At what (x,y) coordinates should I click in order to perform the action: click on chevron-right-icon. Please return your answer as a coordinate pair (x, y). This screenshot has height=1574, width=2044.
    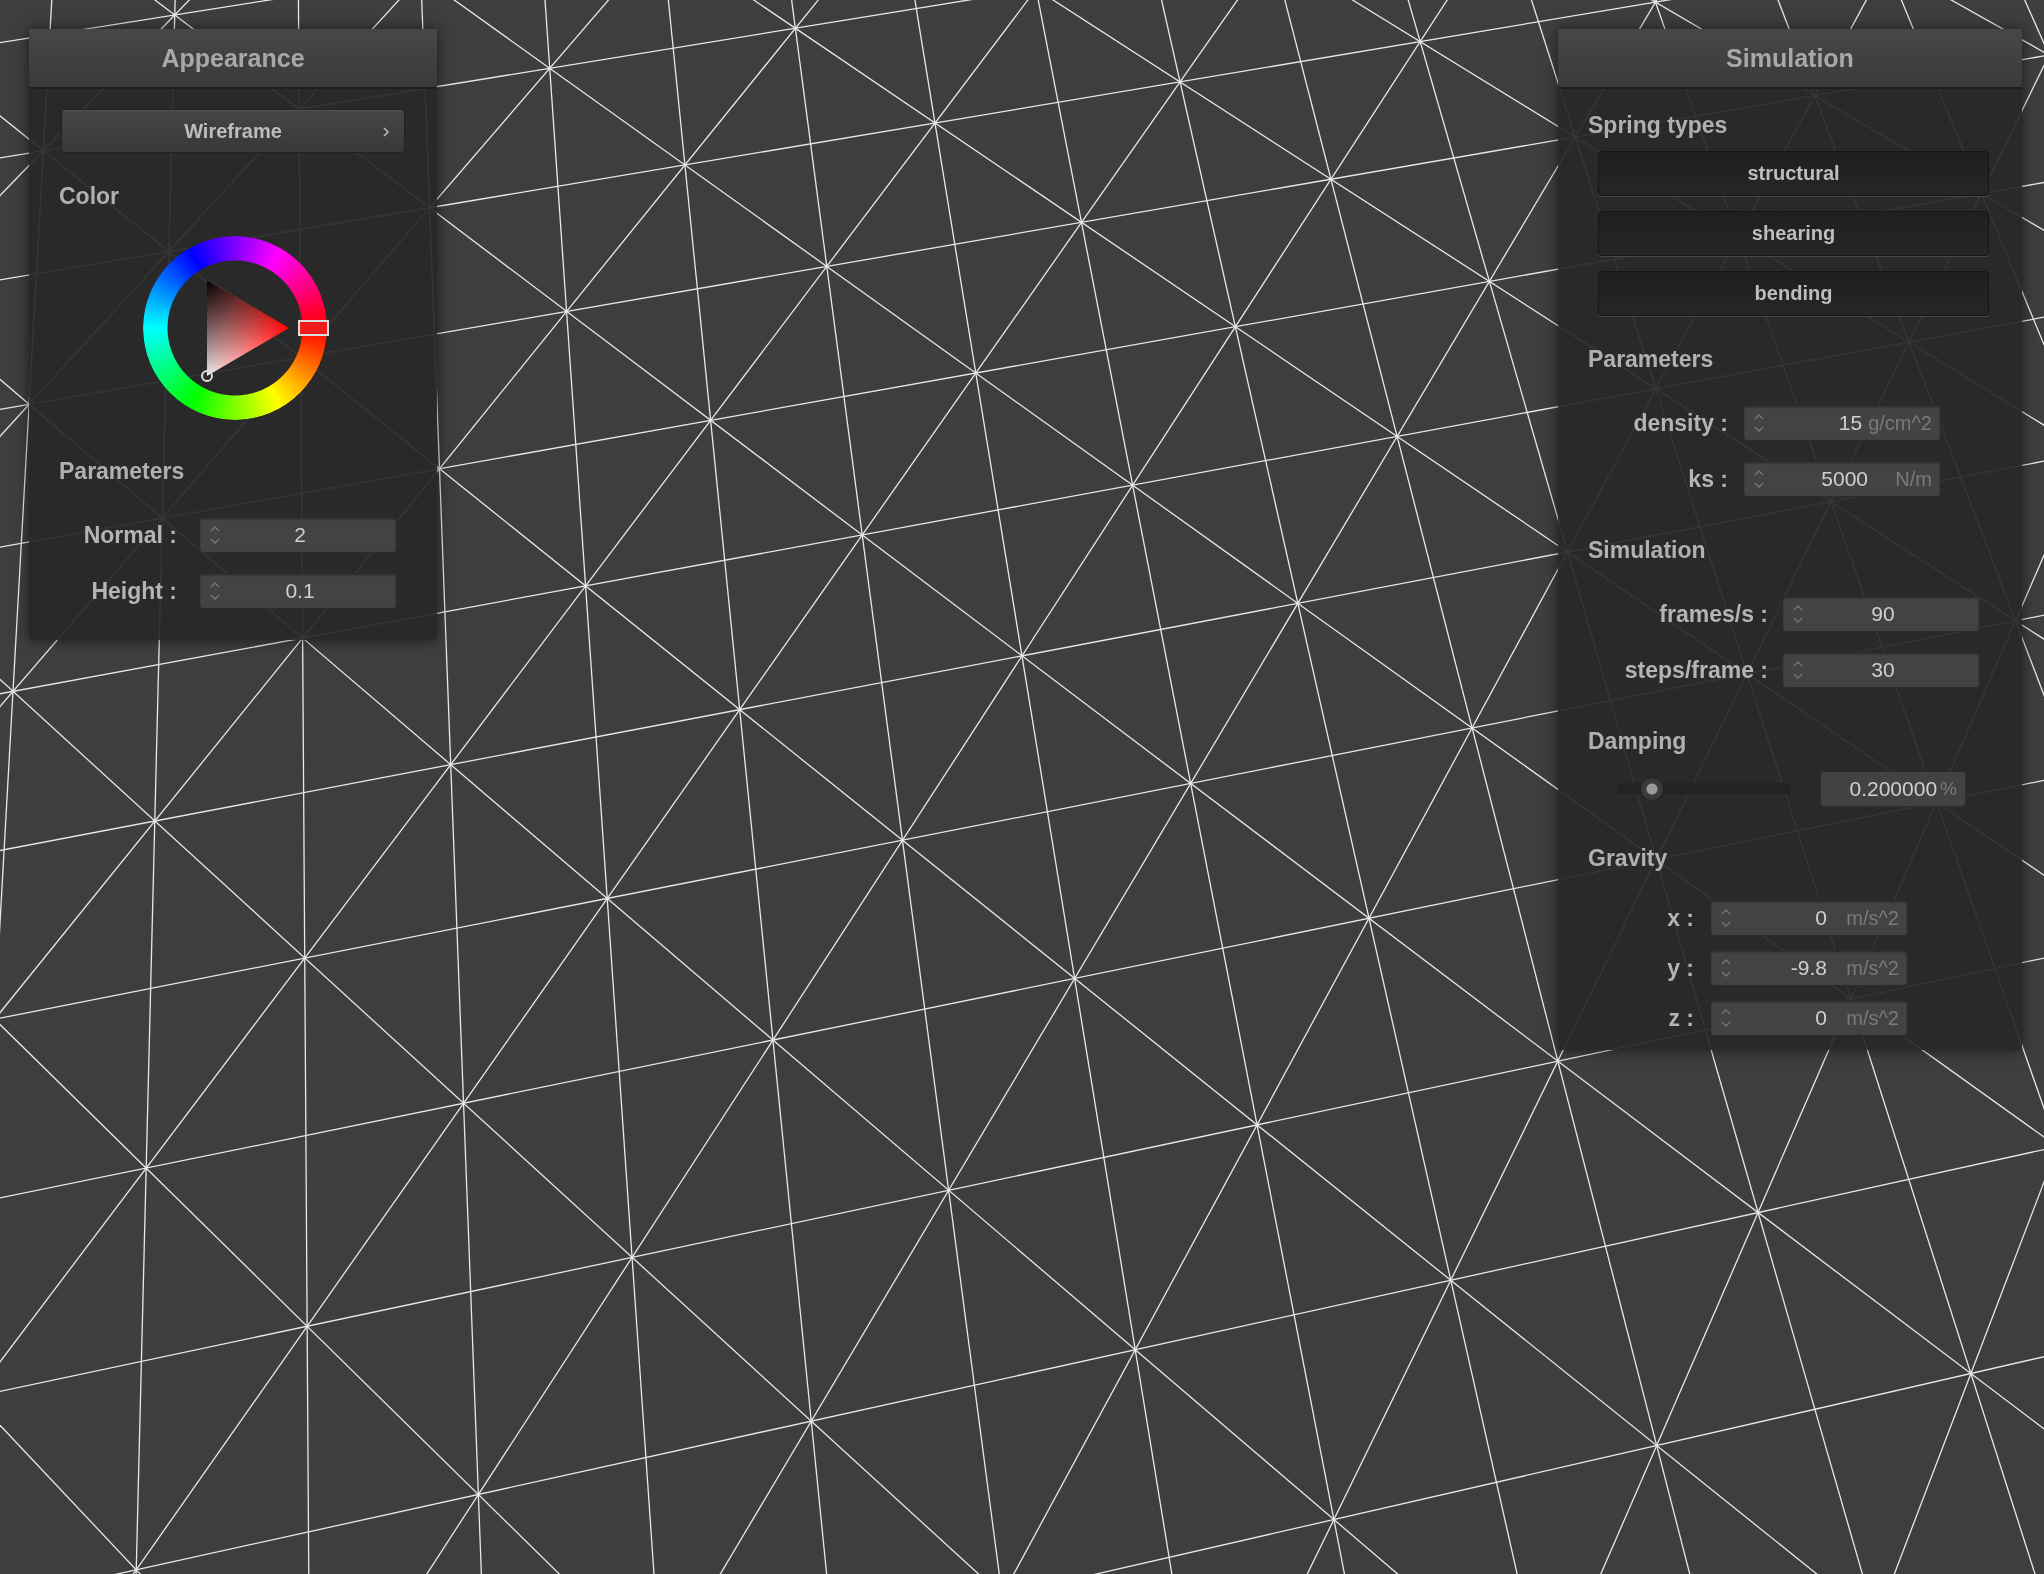
    Looking at the image, I should click on (386, 132).